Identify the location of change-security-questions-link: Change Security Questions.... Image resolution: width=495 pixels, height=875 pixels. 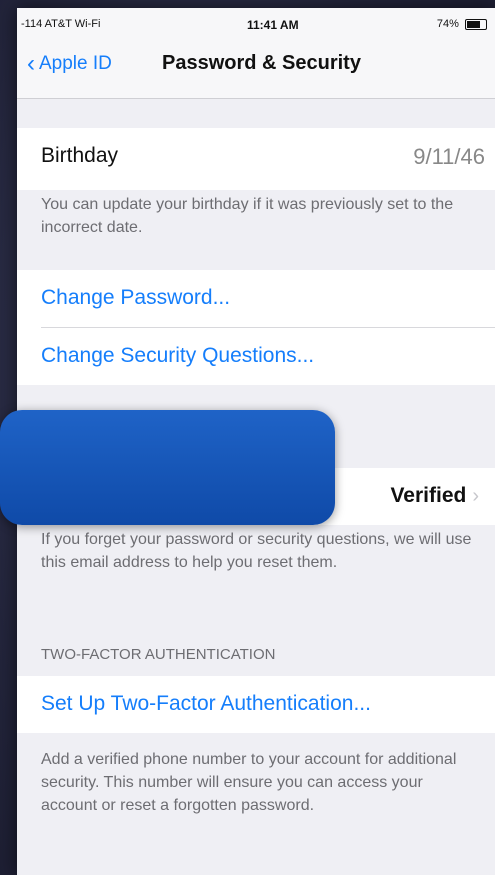
(177, 356).